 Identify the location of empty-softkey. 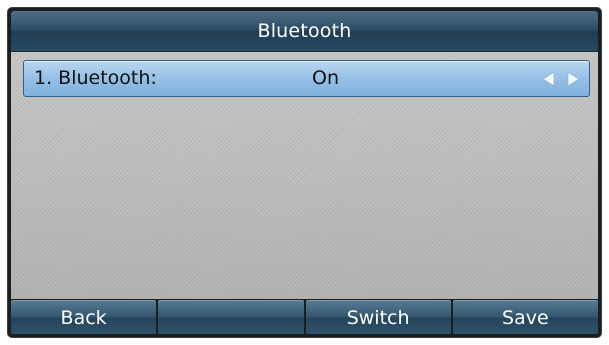
(231, 317).